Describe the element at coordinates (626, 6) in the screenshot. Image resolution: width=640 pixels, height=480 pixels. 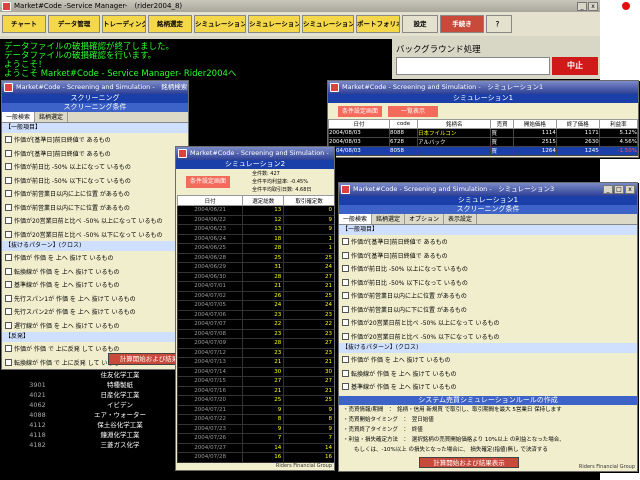
I see `app-close-icon` at that location.